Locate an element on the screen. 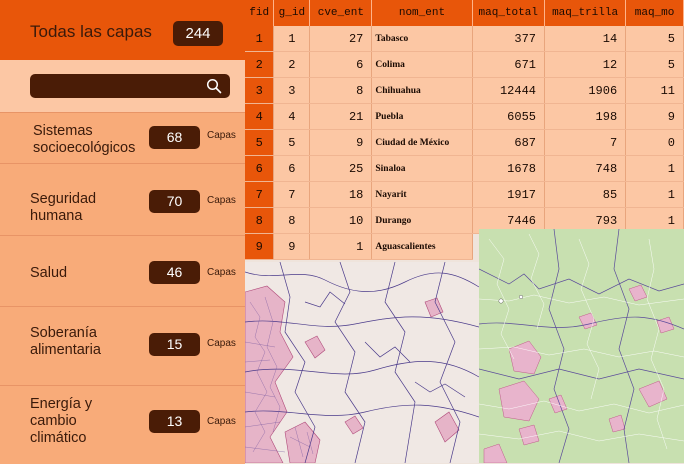 Image resolution: width=684 pixels, height=464 pixels. table-row: 5 5 9 Ciudad de México 687 7 0 is located at coordinates (464, 142).